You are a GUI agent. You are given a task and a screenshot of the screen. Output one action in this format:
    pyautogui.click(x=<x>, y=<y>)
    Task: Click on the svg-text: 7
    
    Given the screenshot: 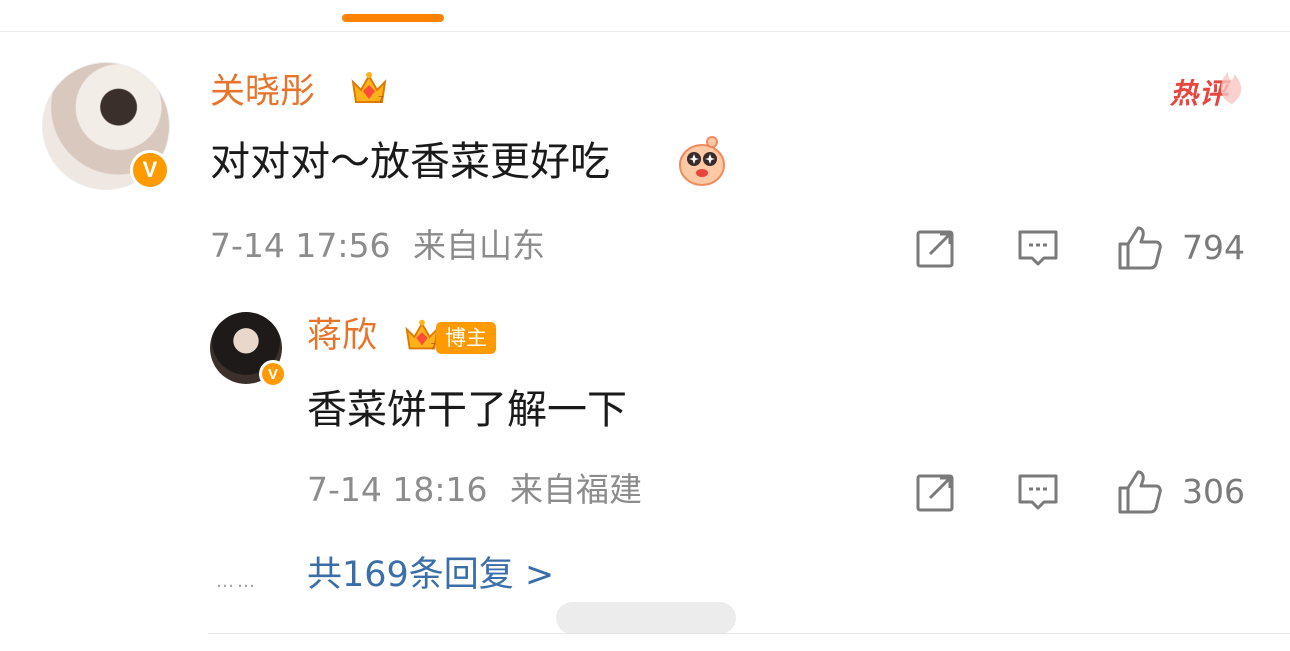 What is the action you would take?
    pyautogui.click(x=381, y=100)
    